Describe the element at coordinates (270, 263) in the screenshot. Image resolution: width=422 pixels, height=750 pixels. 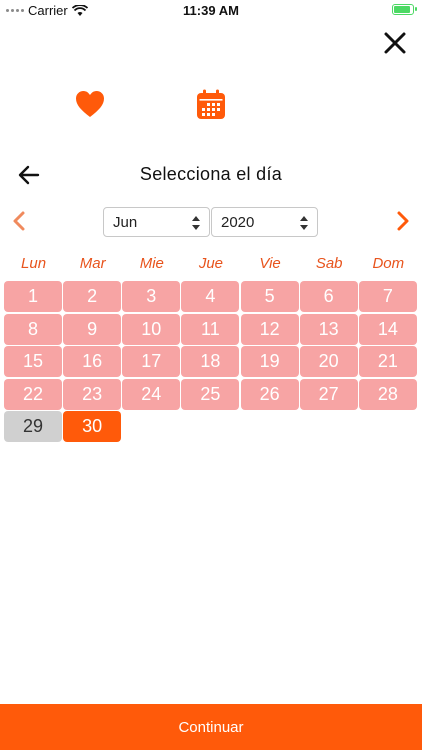
I see `weekday-label: Vie` at that location.